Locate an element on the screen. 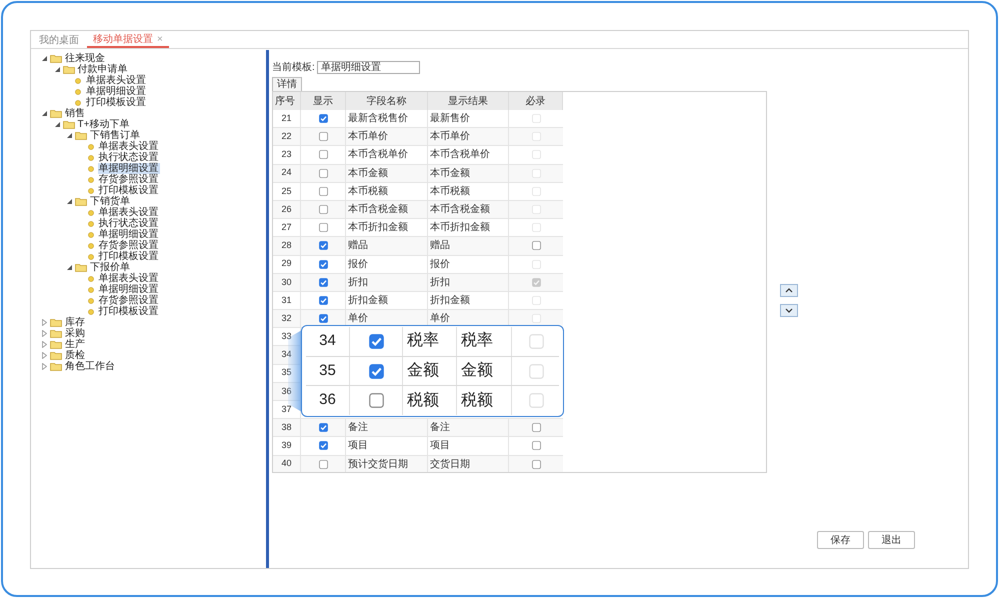  table-cell-text: 赠品 is located at coordinates (440, 246).